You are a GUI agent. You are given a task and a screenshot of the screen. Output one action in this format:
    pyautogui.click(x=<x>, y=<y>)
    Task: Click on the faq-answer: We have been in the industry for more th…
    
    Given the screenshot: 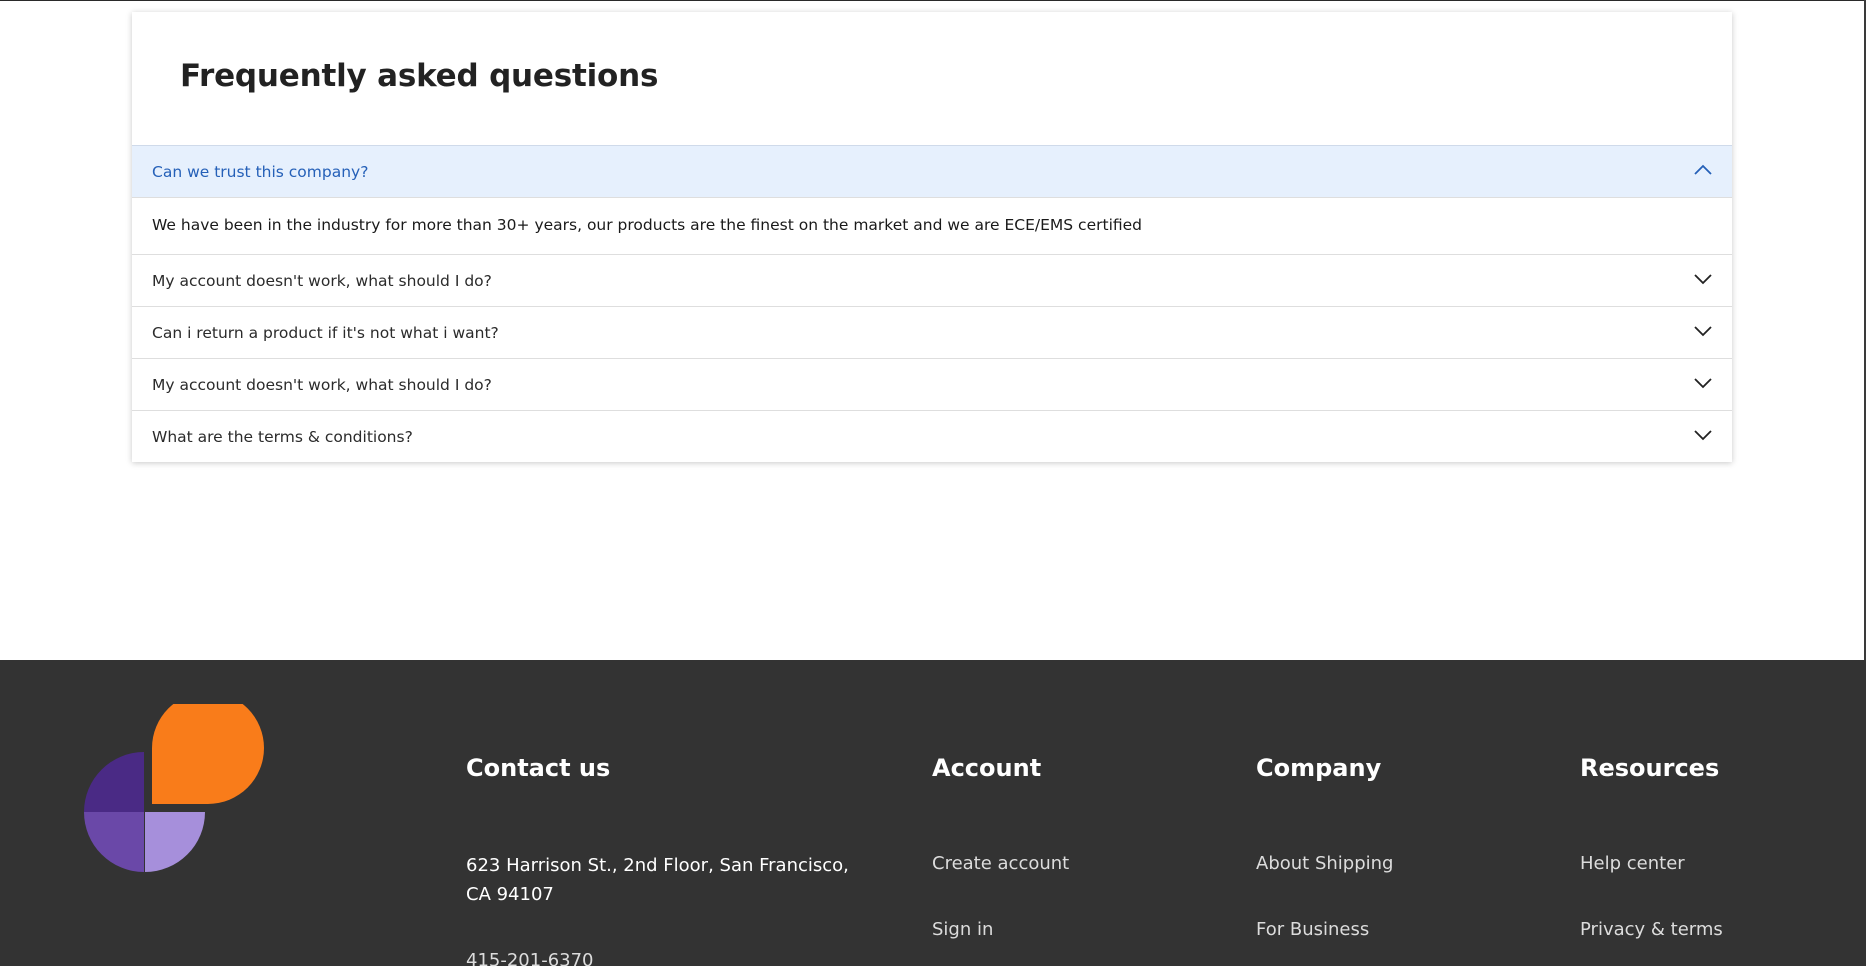 What is the action you would take?
    pyautogui.click(x=647, y=225)
    